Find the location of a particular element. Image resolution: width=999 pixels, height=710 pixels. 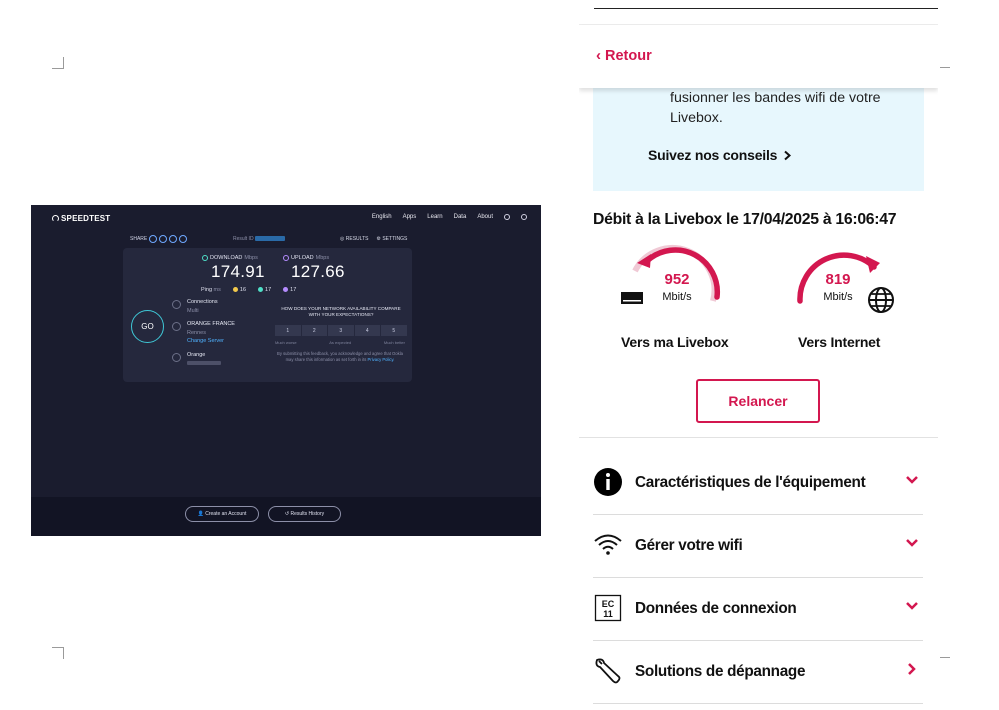

scale-high-label: Much better is located at coordinates (394, 342).